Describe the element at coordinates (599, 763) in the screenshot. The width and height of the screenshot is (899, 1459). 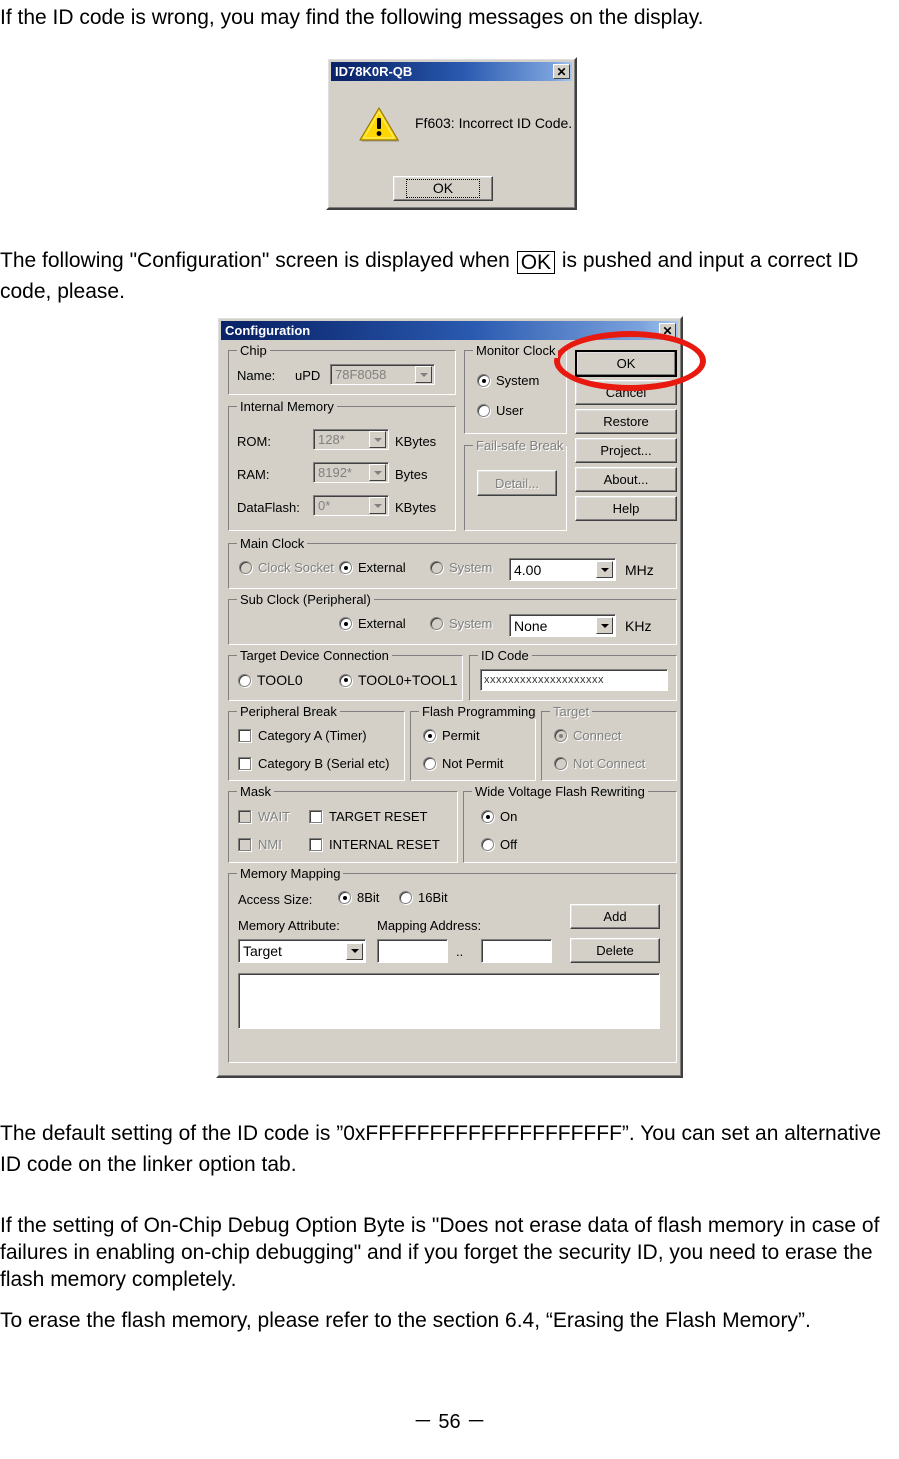
I see `target-radio-not-connect: Not Connect` at that location.